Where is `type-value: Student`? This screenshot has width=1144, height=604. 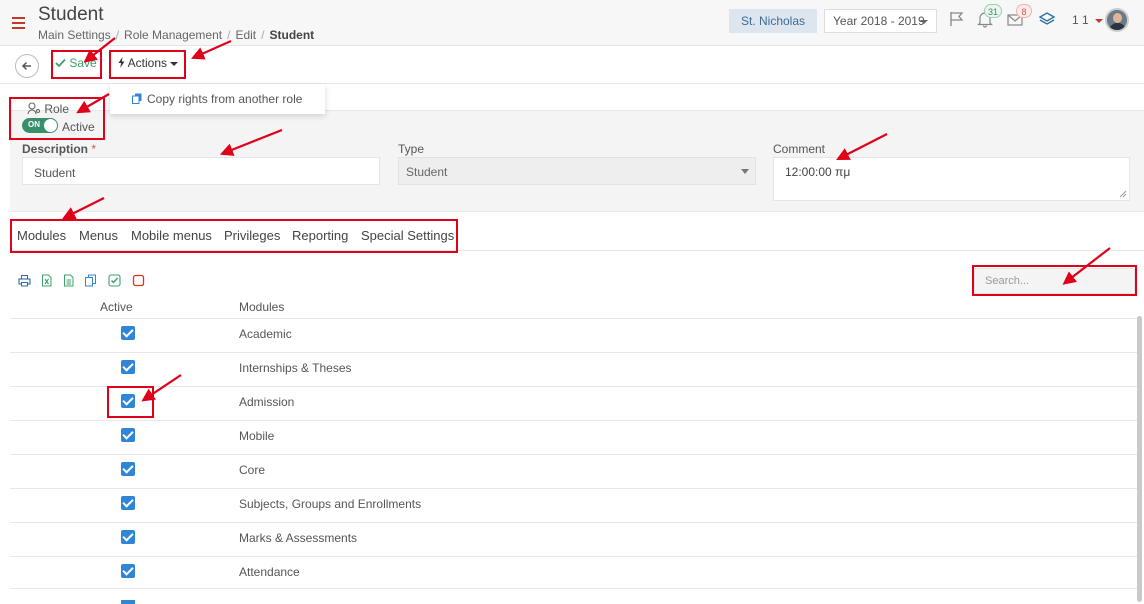 type-value: Student is located at coordinates (427, 172).